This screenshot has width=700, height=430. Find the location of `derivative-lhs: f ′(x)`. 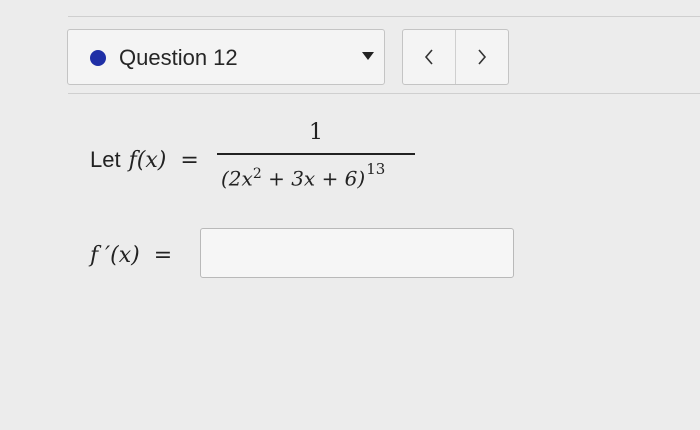

derivative-lhs: f ′(x) is located at coordinates (115, 255).